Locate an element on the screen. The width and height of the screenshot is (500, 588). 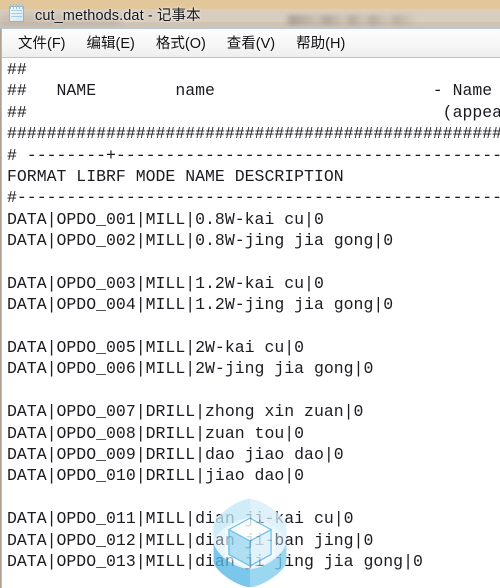
text-line: DATA|OPDO_009|DRILL|dao jiao dao|0 is located at coordinates (175, 455).